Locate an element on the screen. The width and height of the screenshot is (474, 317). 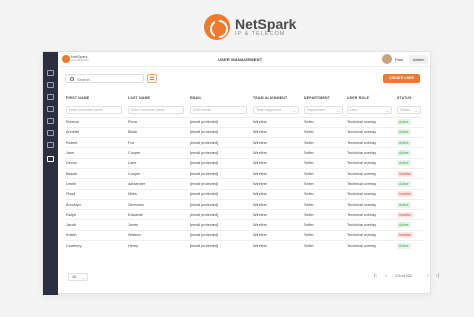
filter-select: Department ⌄ is located at coordinates (323, 109).